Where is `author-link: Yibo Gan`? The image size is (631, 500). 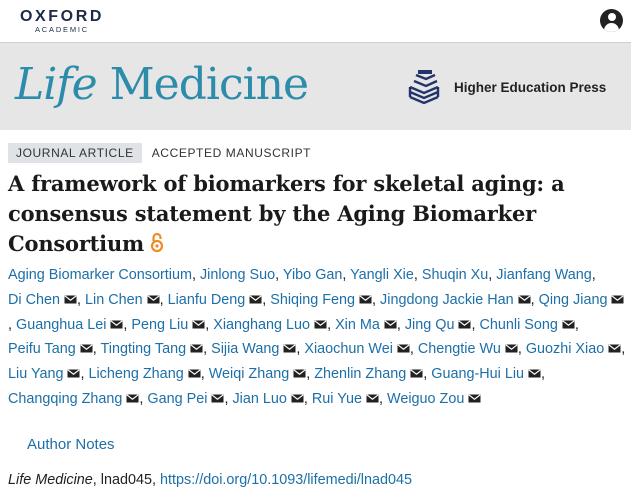 author-link: Yibo Gan is located at coordinates (312, 275).